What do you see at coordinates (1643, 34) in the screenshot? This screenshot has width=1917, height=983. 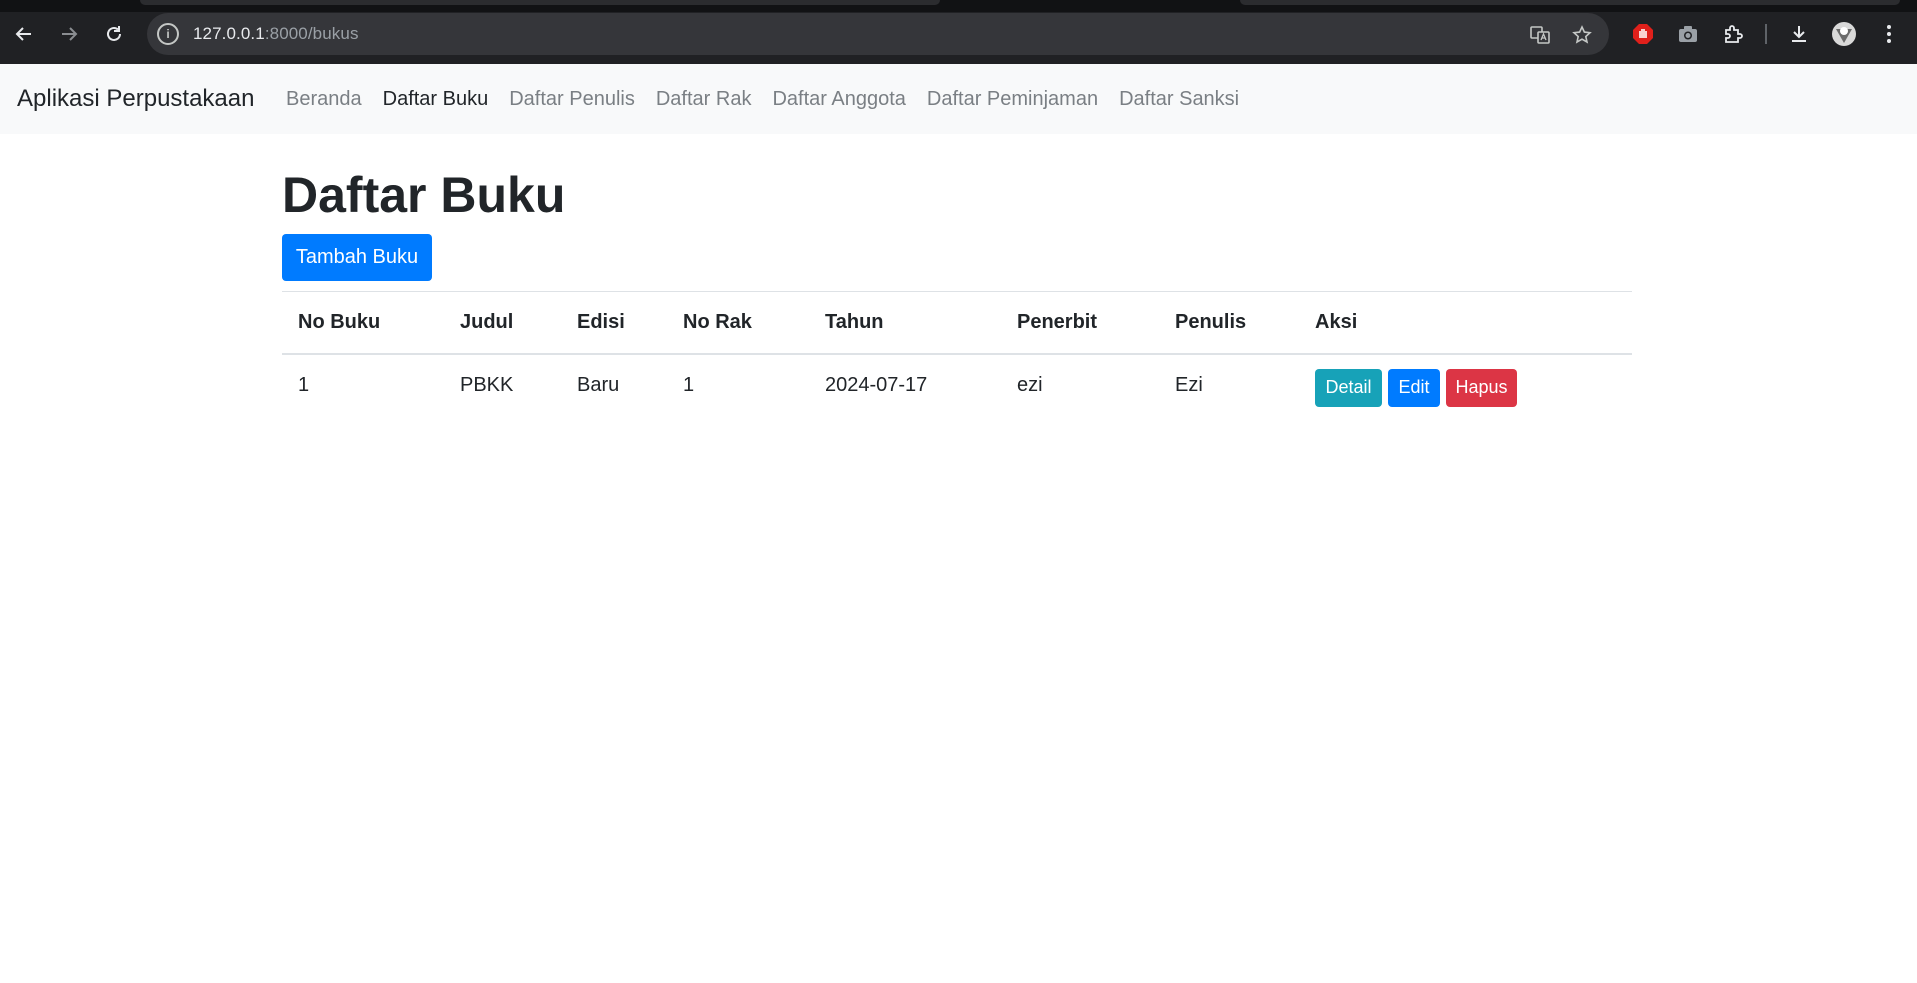 I see `adblock-extension-icon` at bounding box center [1643, 34].